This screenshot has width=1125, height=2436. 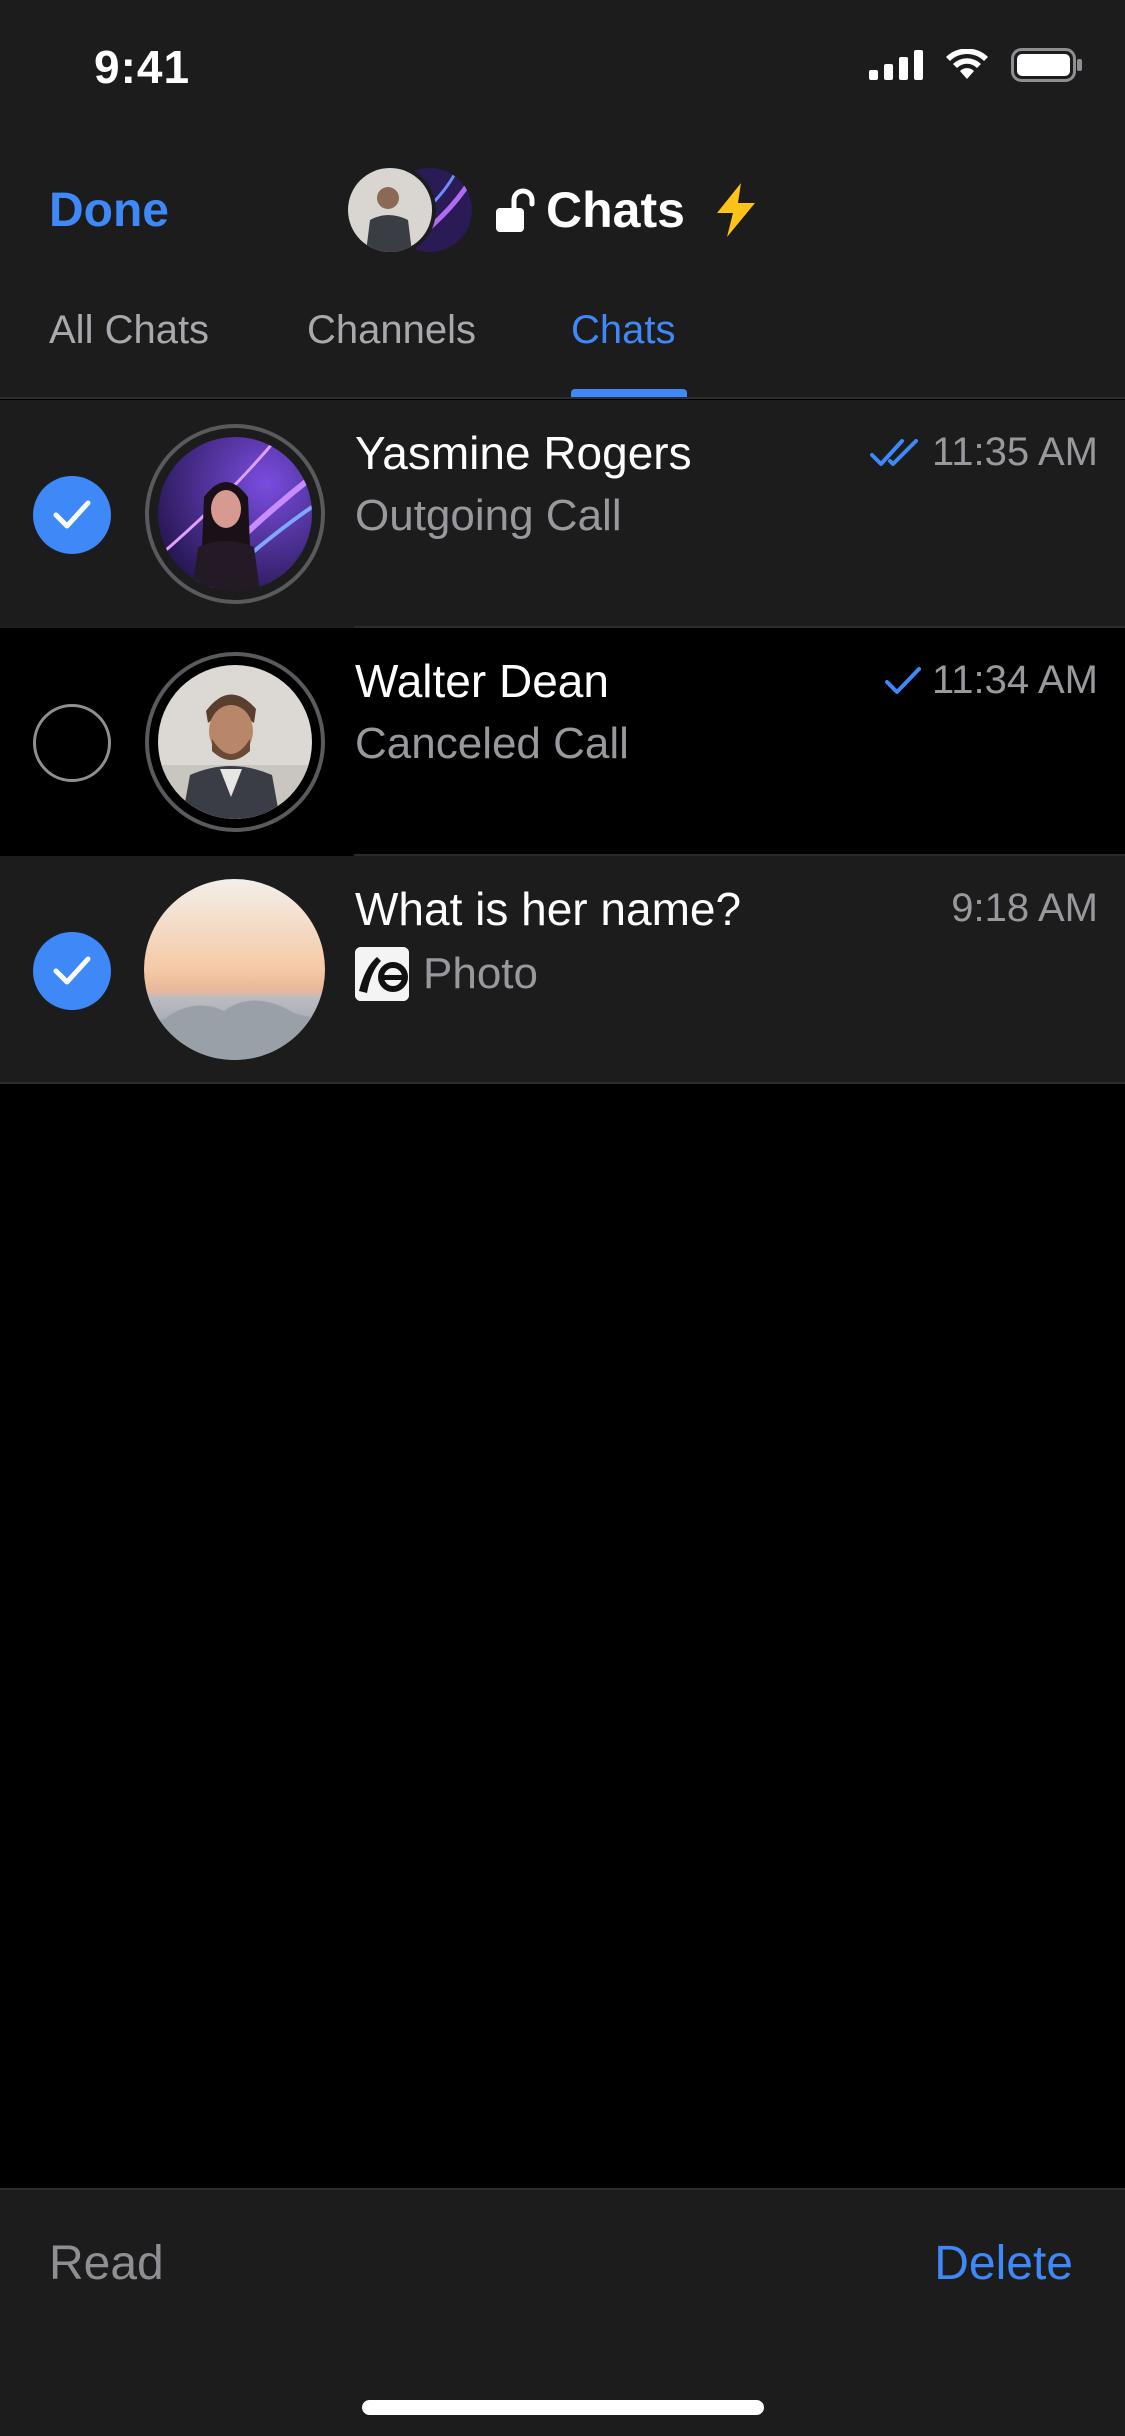 I want to click on chat-meta: 11:35 AM, so click(x=983, y=452).